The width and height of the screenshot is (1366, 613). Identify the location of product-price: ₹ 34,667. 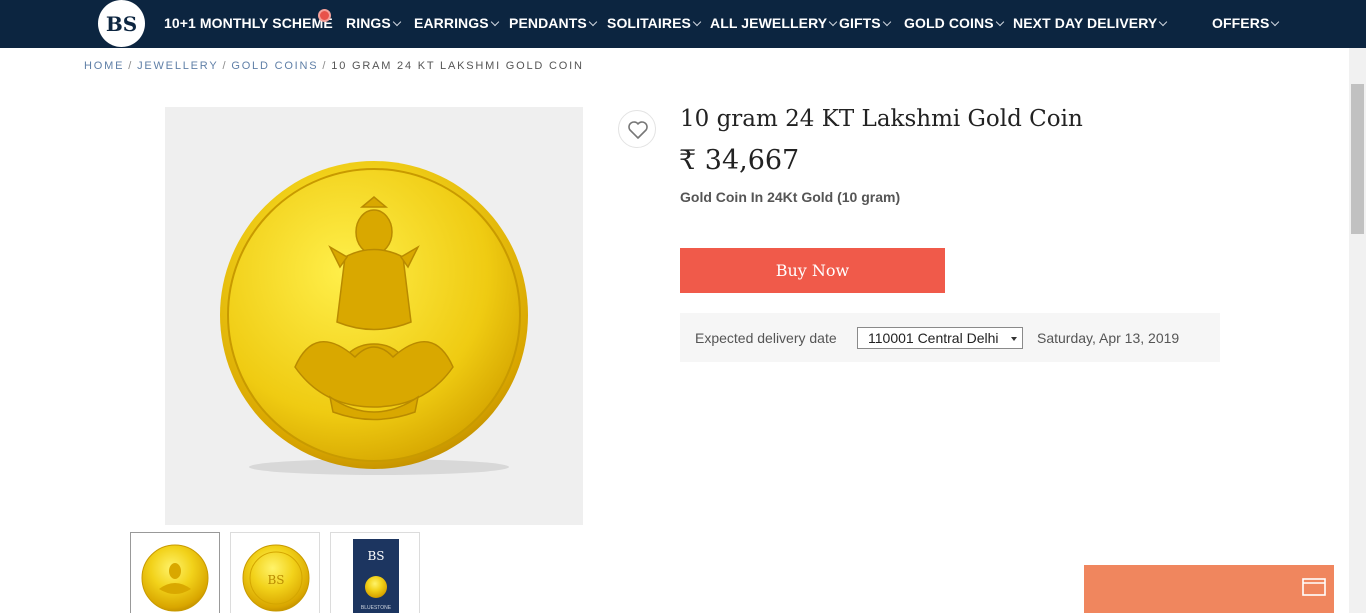
(739, 160).